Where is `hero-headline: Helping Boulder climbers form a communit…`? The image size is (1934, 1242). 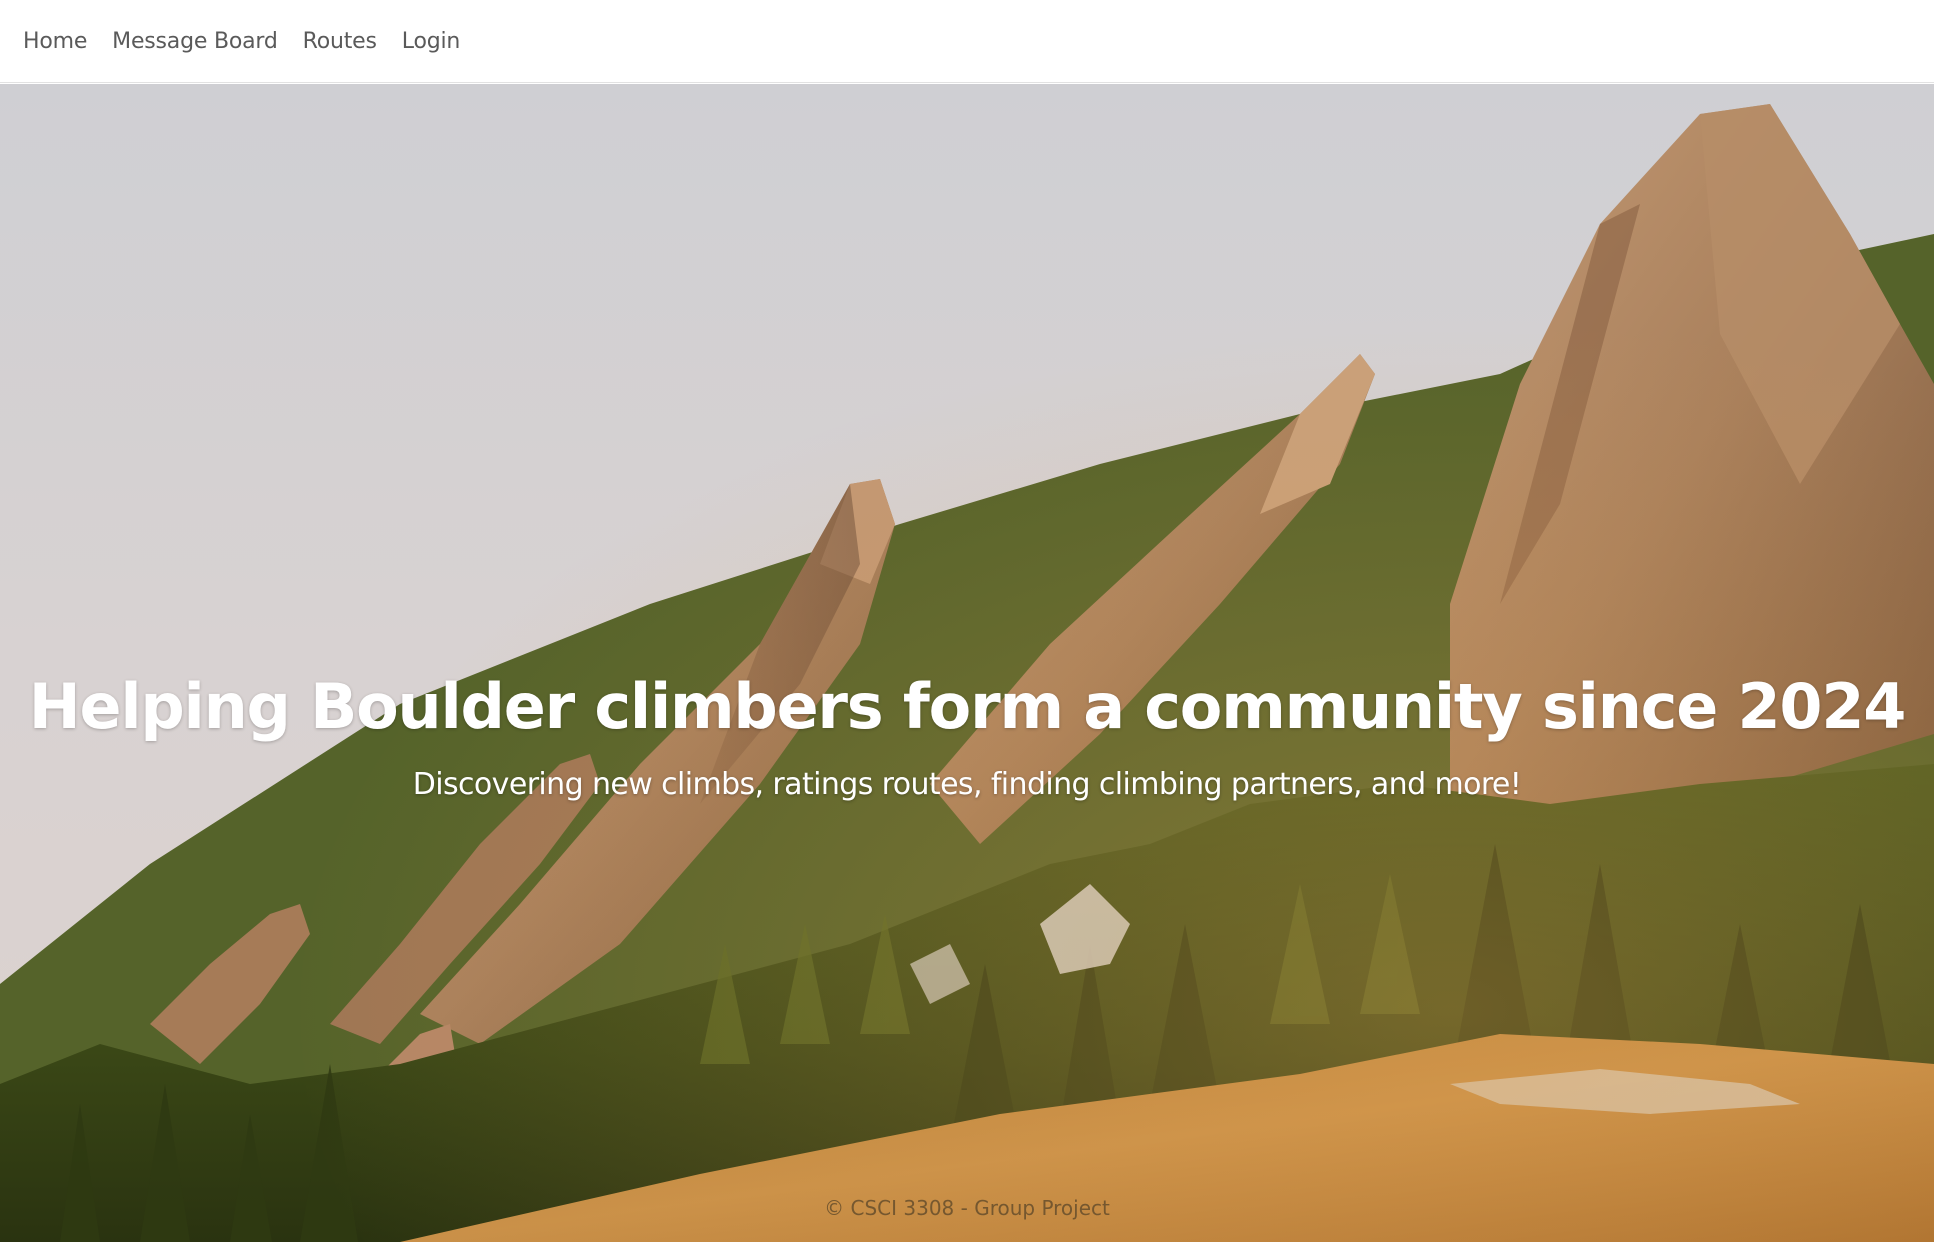
hero-headline: Helping Boulder climbers form a communit… is located at coordinates (967, 706).